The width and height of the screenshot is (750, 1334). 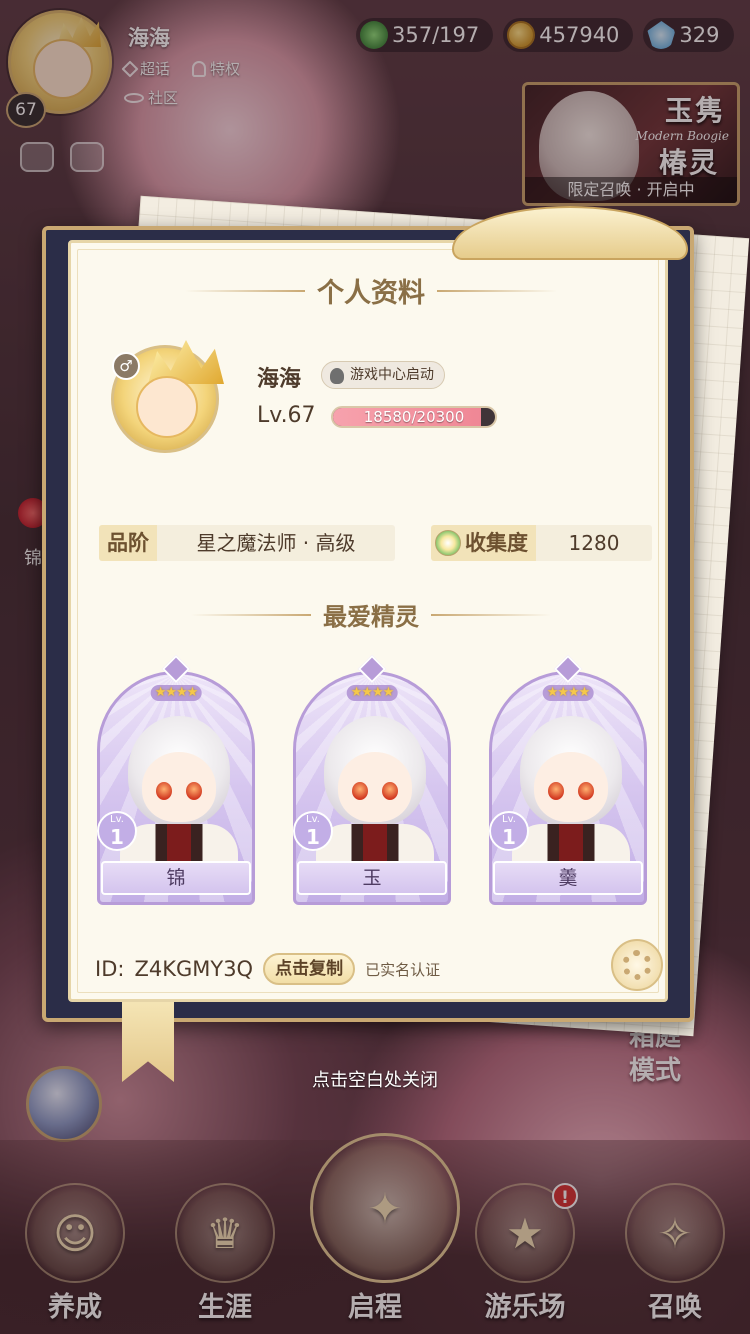 I want to click on profile-title-text: 个人资料, so click(x=371, y=293).